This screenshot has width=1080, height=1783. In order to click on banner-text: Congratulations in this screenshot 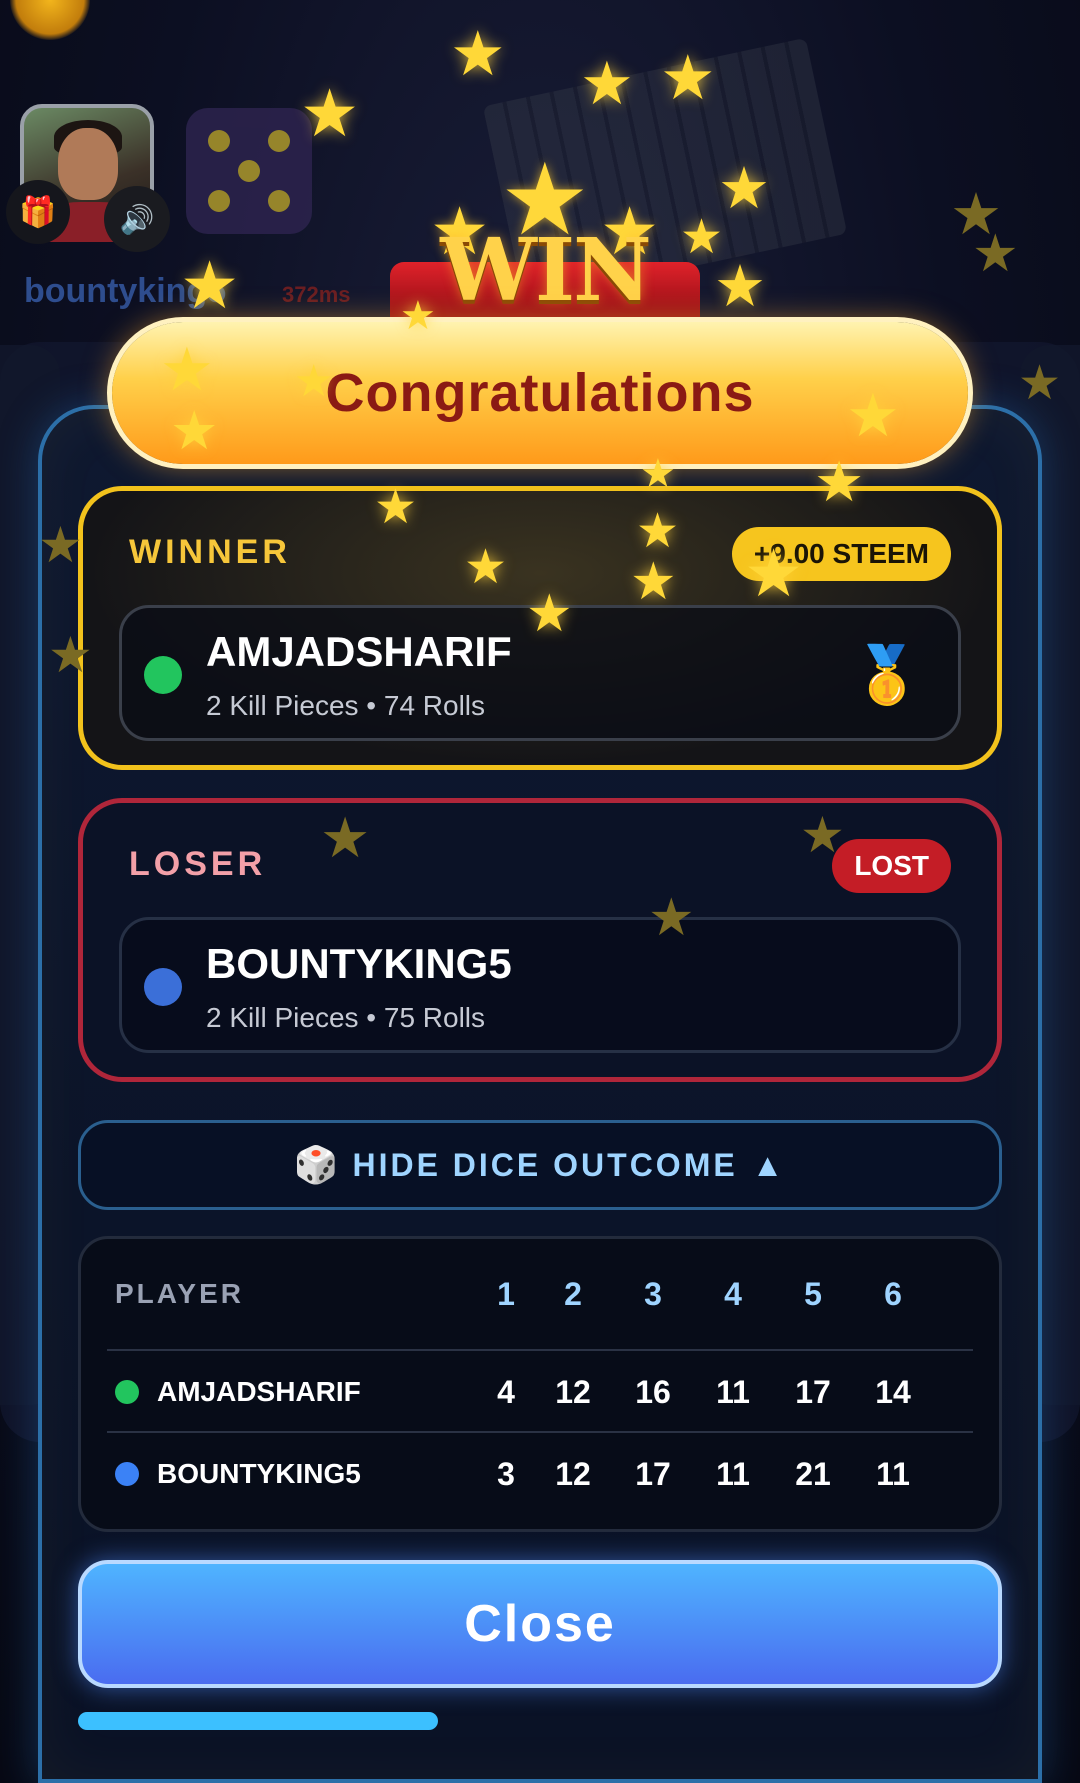, I will do `click(540, 393)`.